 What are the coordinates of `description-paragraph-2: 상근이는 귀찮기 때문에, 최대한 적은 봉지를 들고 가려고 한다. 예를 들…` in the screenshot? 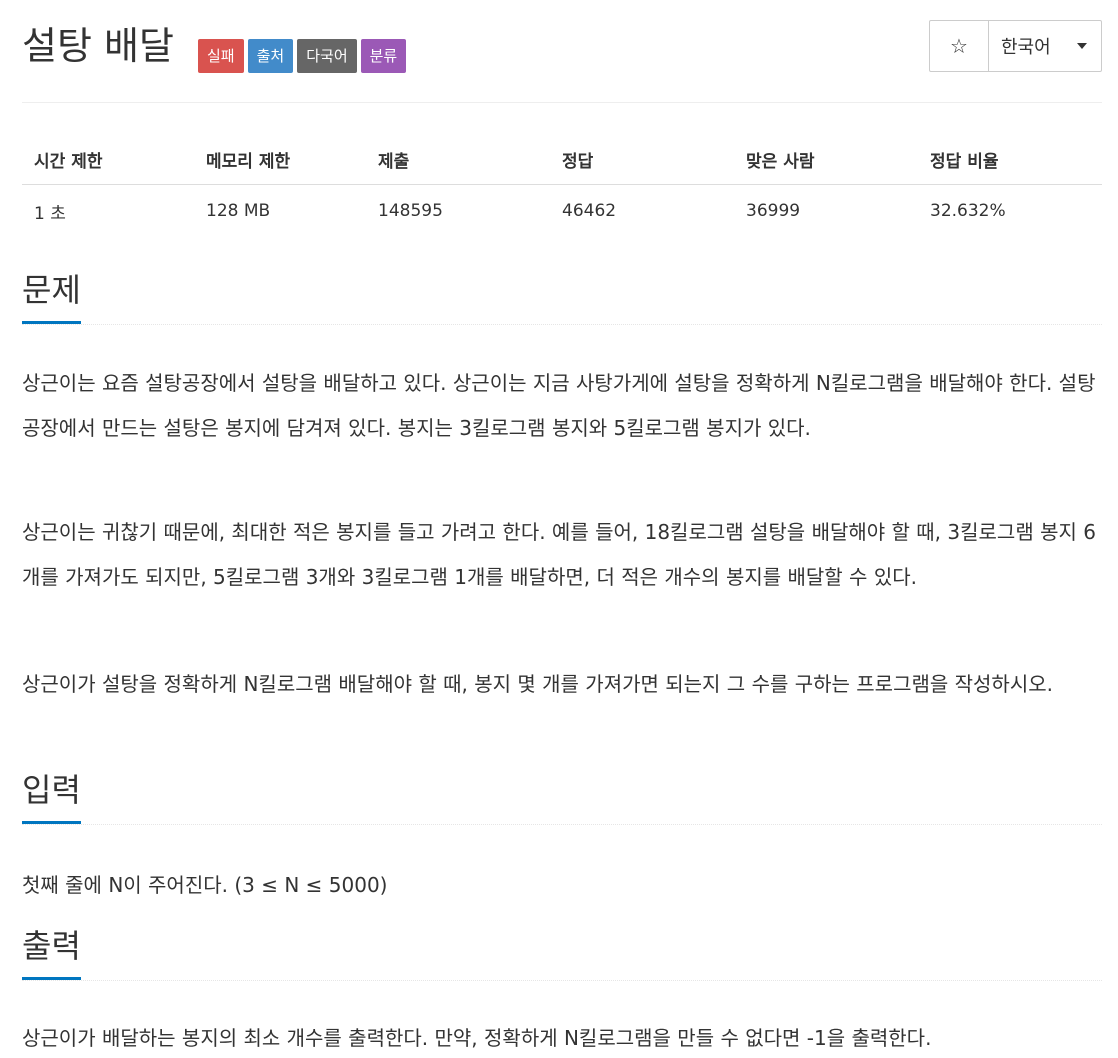 It's located at (559, 554).